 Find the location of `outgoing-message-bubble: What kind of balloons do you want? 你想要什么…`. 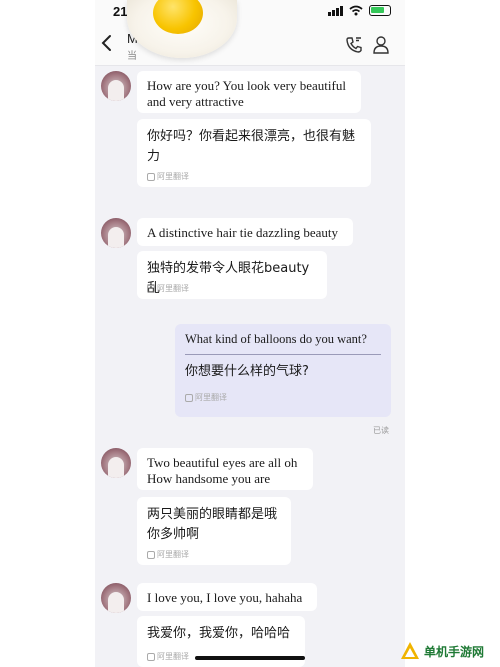

outgoing-message-bubble: What kind of balloons do you want? 你想要什么… is located at coordinates (283, 370).